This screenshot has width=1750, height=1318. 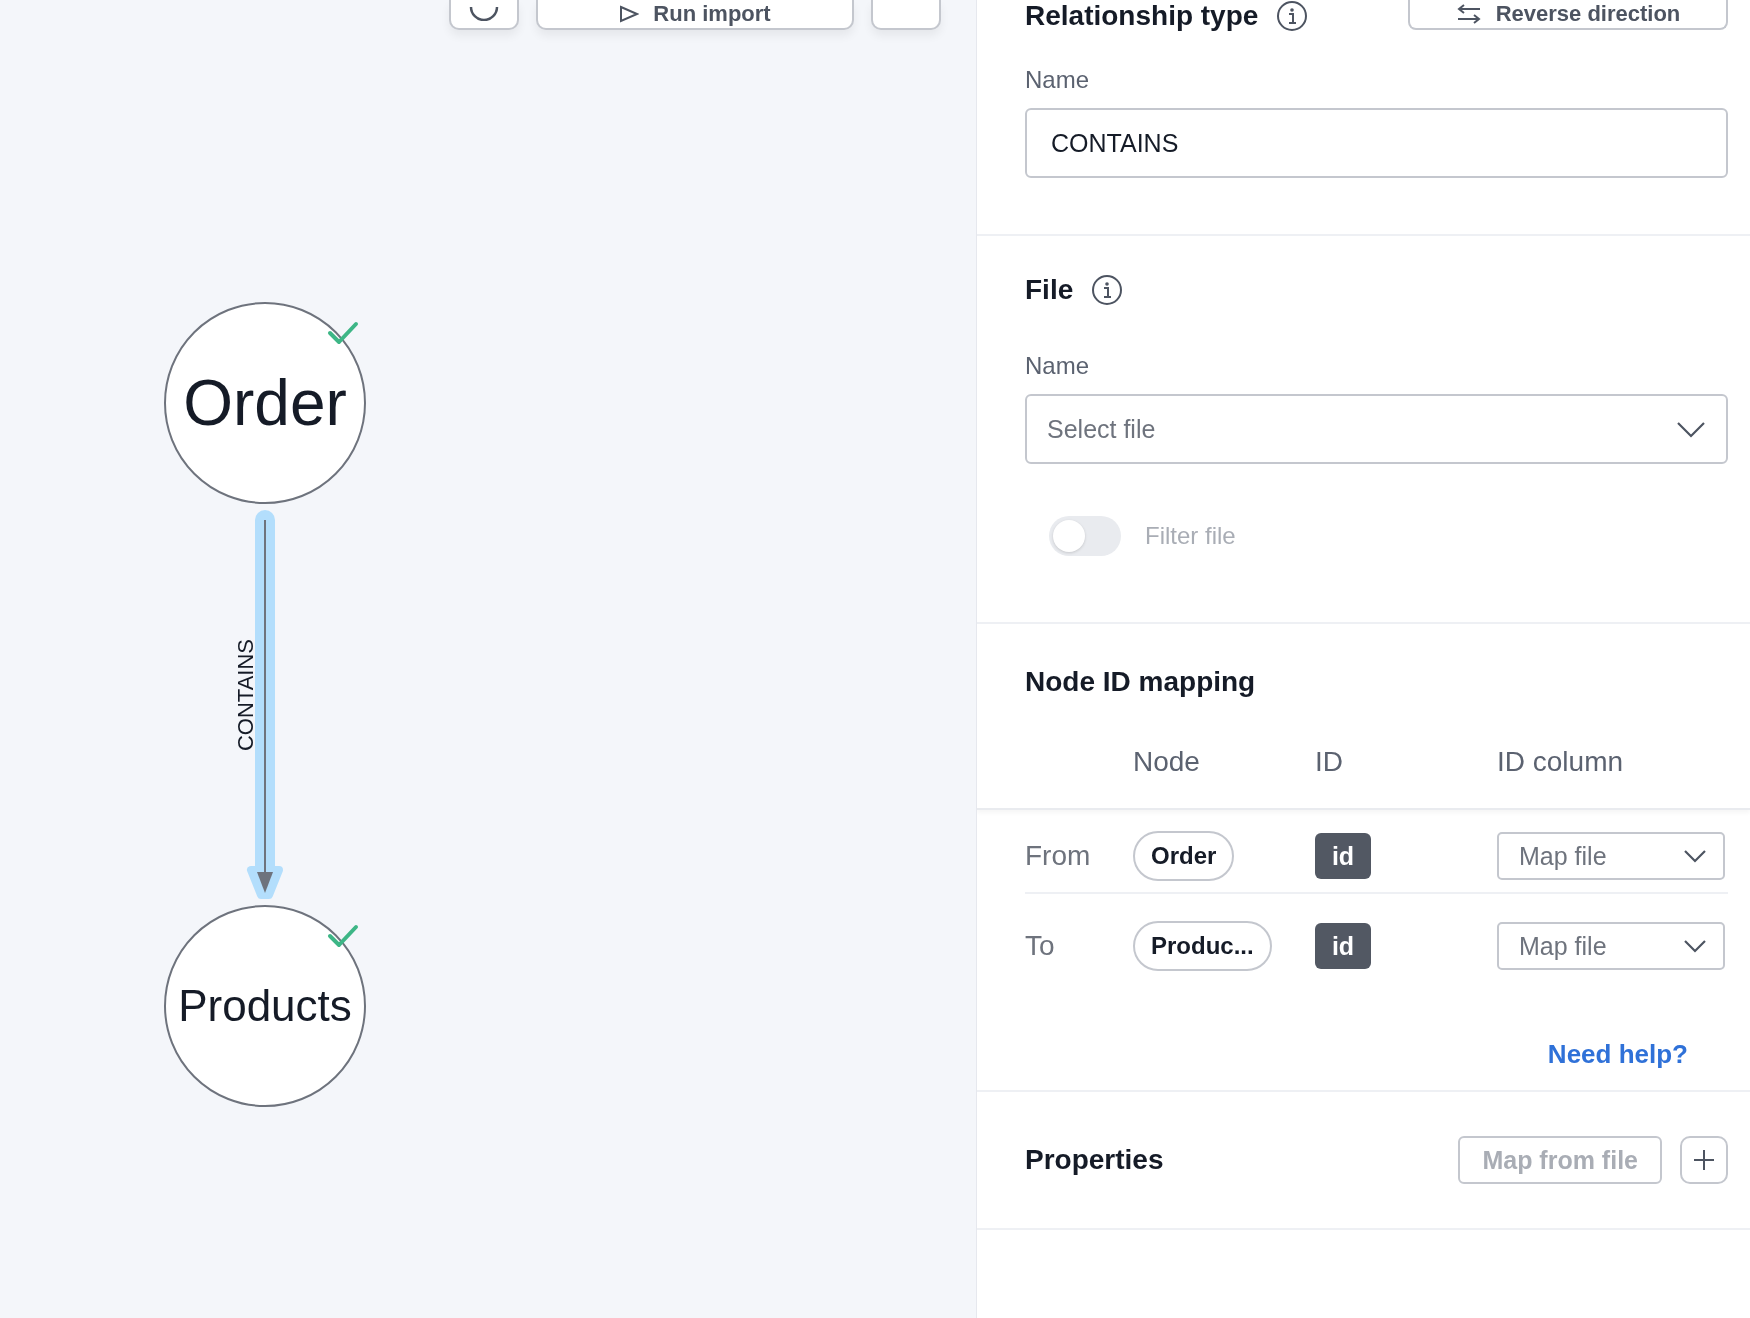 What do you see at coordinates (695, 15) in the screenshot?
I see `run-import-button: Run import` at bounding box center [695, 15].